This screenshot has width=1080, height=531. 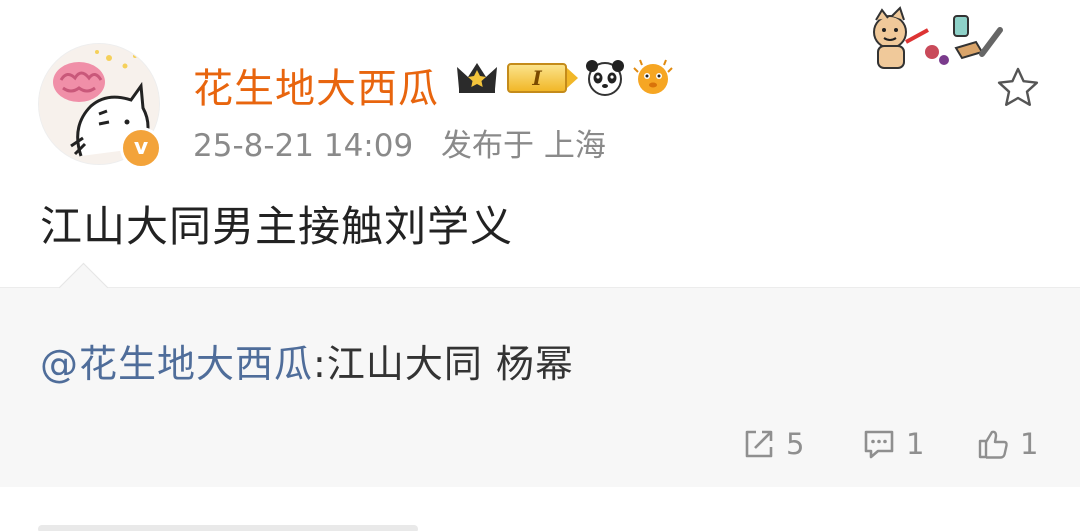 I want to click on username: 花生地大西瓜, so click(x=316, y=85).